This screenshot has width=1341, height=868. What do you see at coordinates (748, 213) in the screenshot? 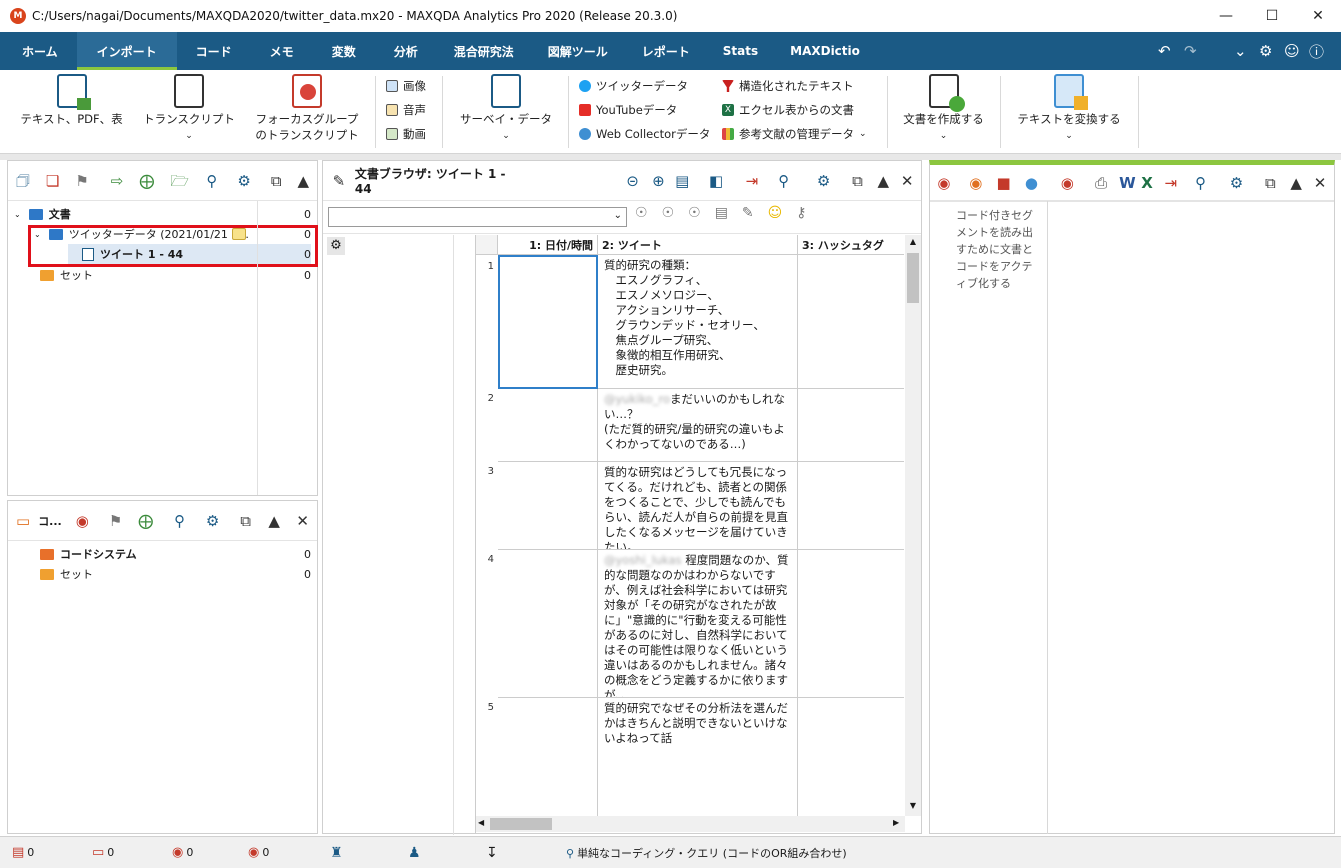
I see `highlighter-icon: ✎` at bounding box center [748, 213].